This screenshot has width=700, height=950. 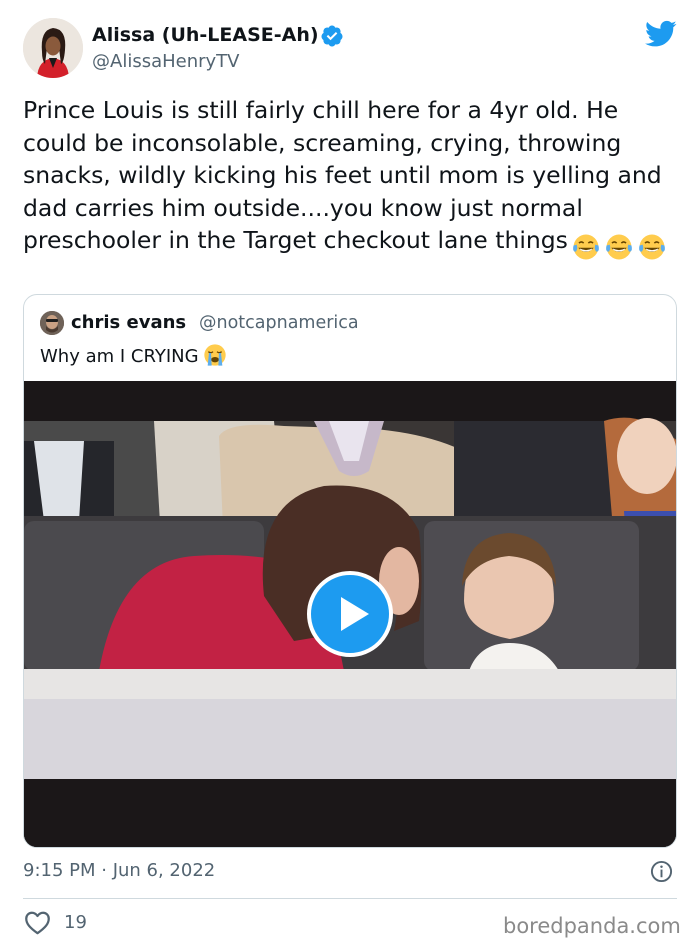 What do you see at coordinates (53, 48) in the screenshot?
I see `author-avatar` at bounding box center [53, 48].